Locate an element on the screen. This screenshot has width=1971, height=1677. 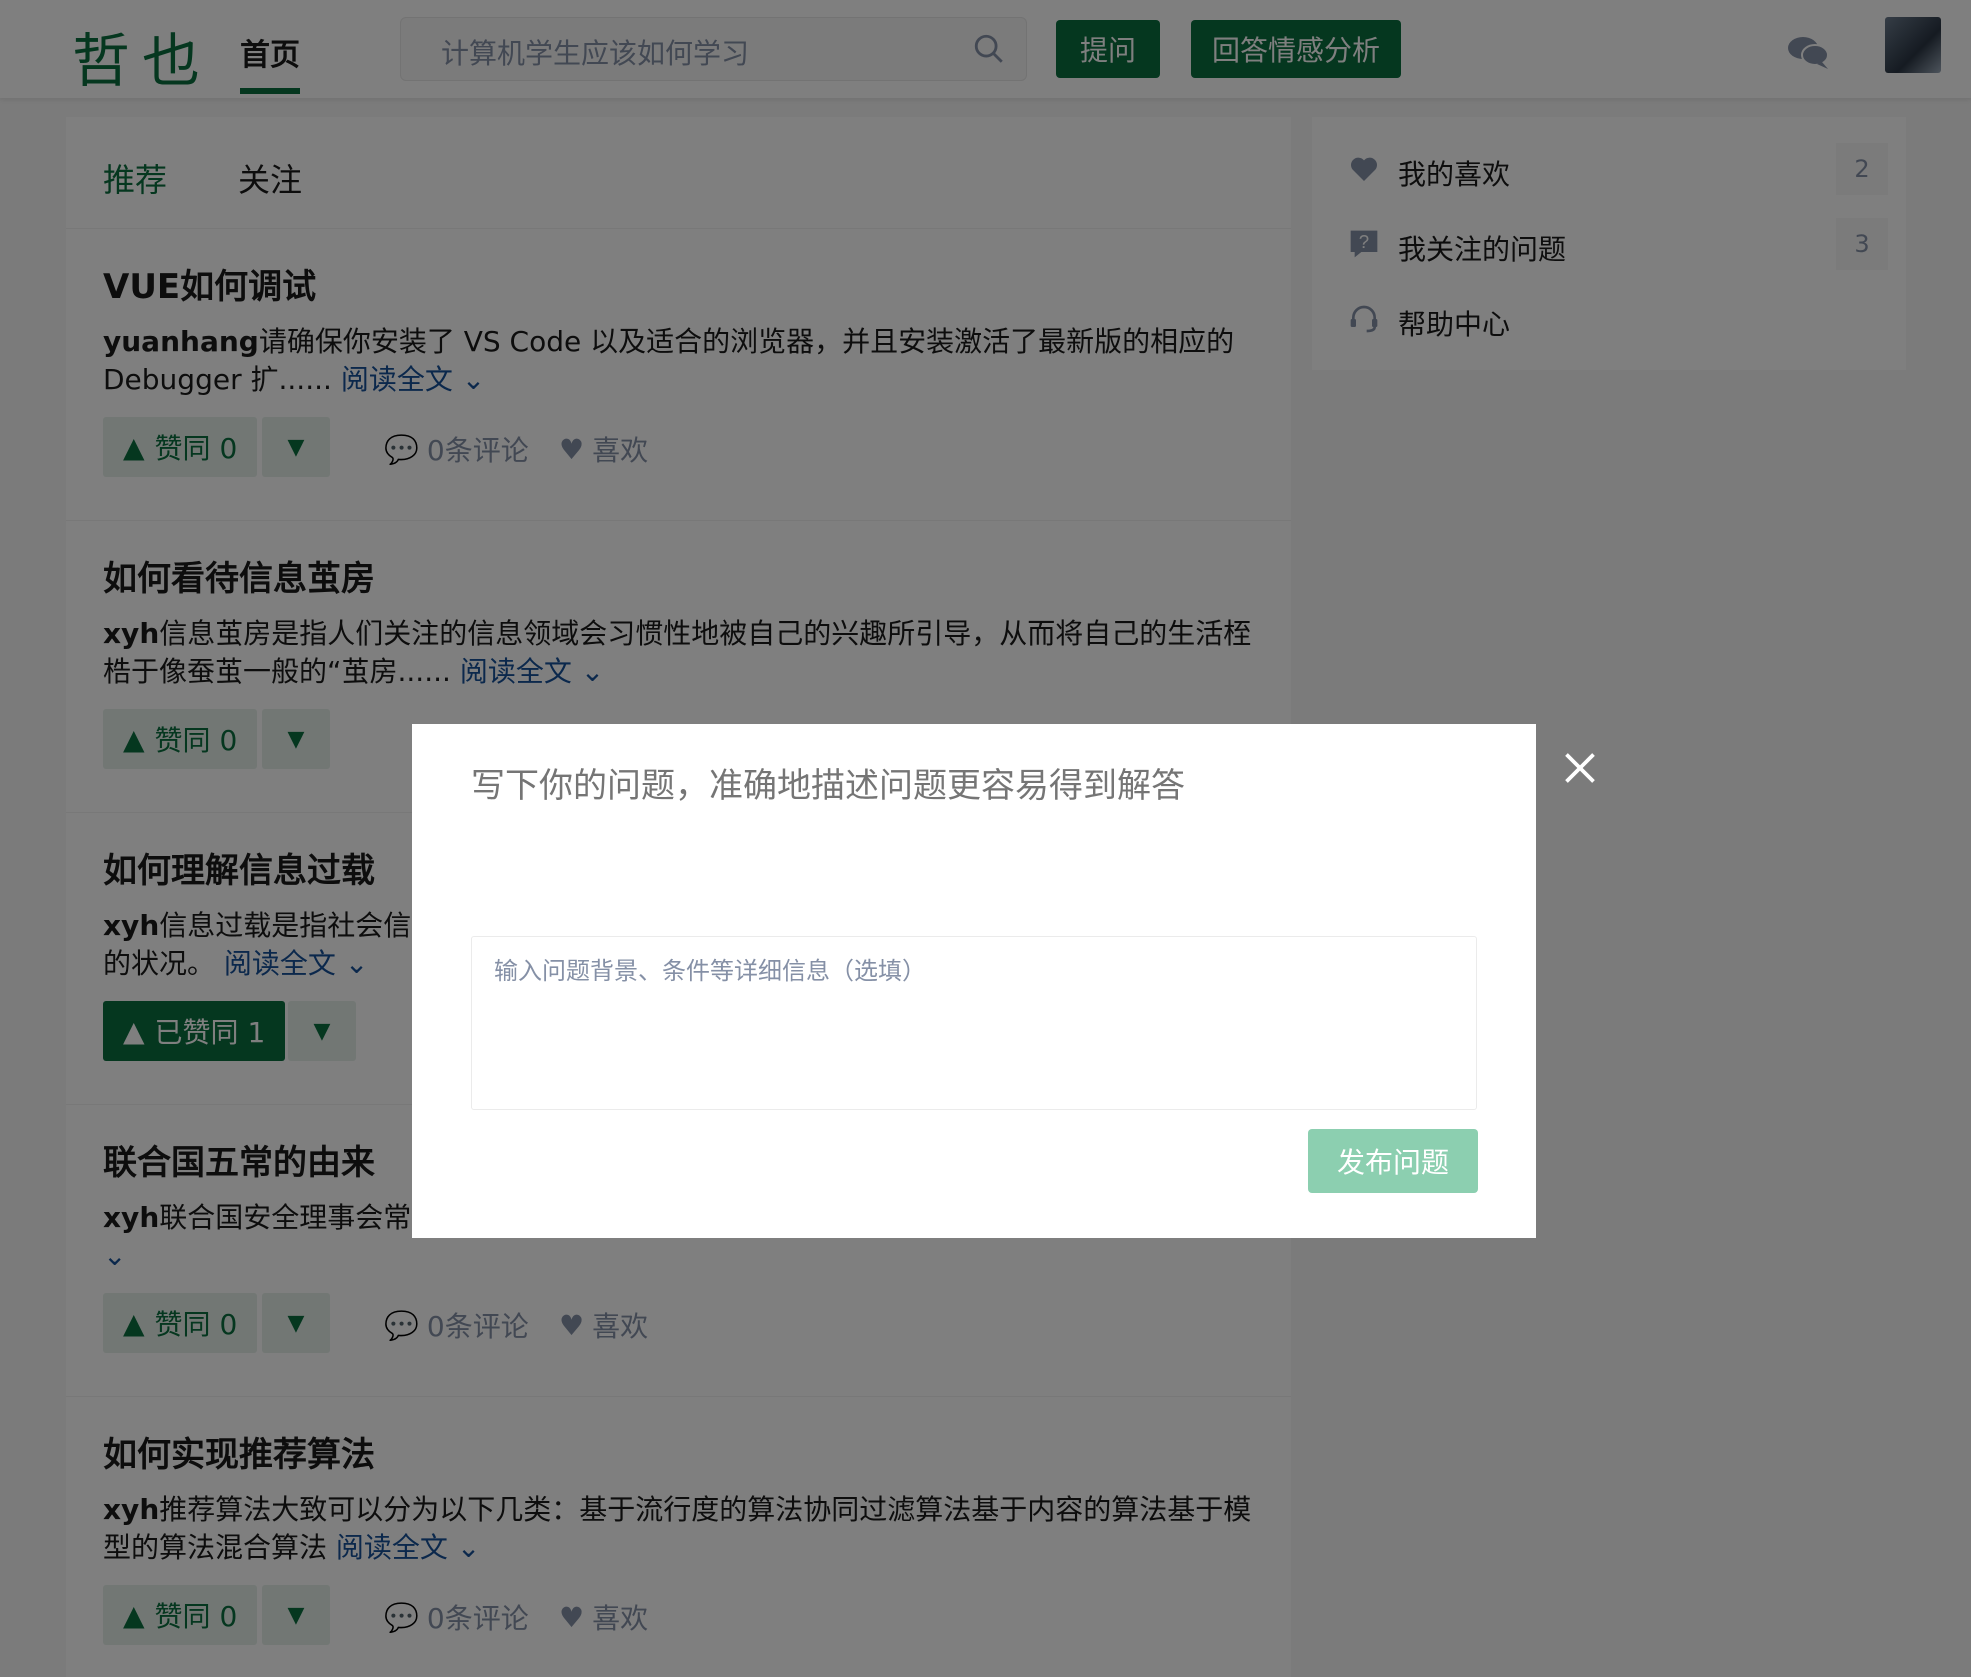
question-detail-input: 输入问题背景、条件等详细信息（选填） is located at coordinates (974, 1023).